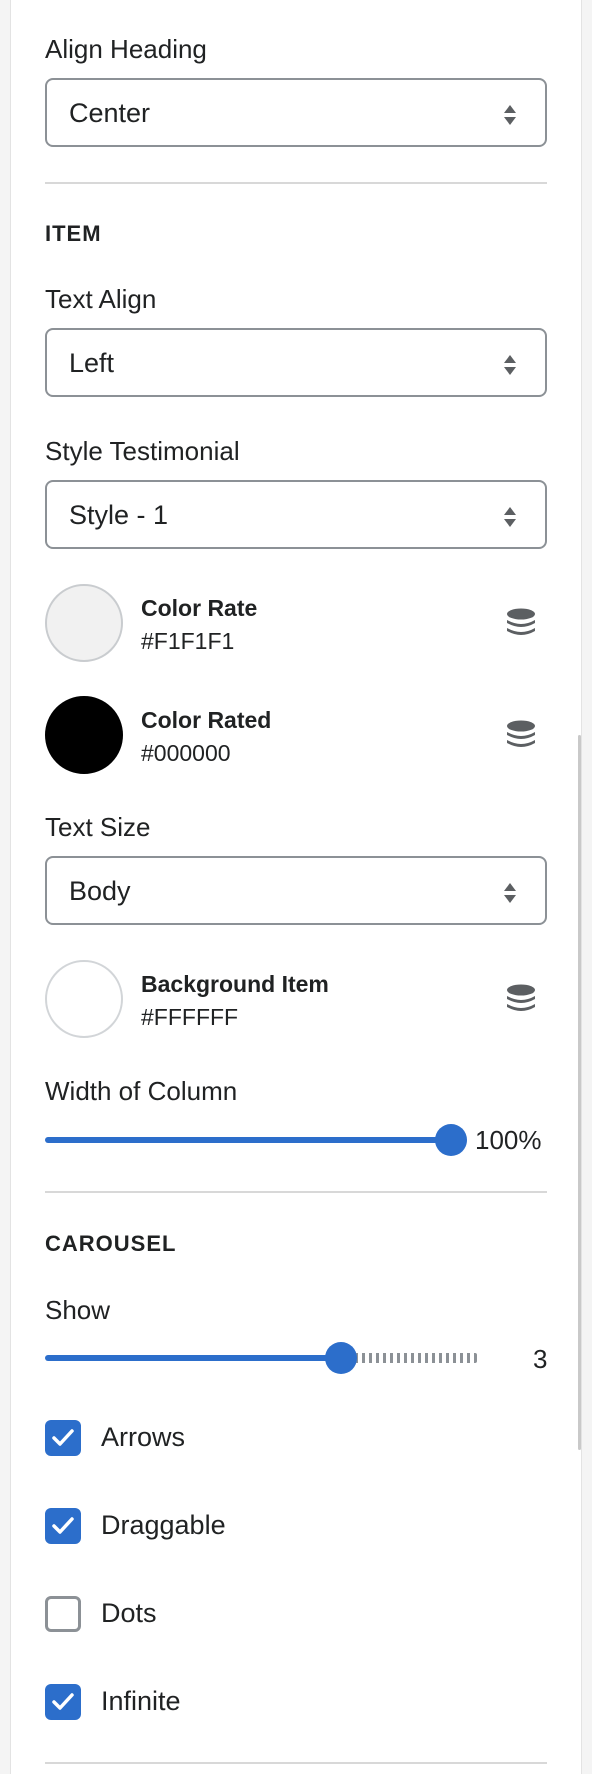 This screenshot has width=592, height=1774. Describe the element at coordinates (163, 1525) in the screenshot. I see `draggable-label: Draggable` at that location.